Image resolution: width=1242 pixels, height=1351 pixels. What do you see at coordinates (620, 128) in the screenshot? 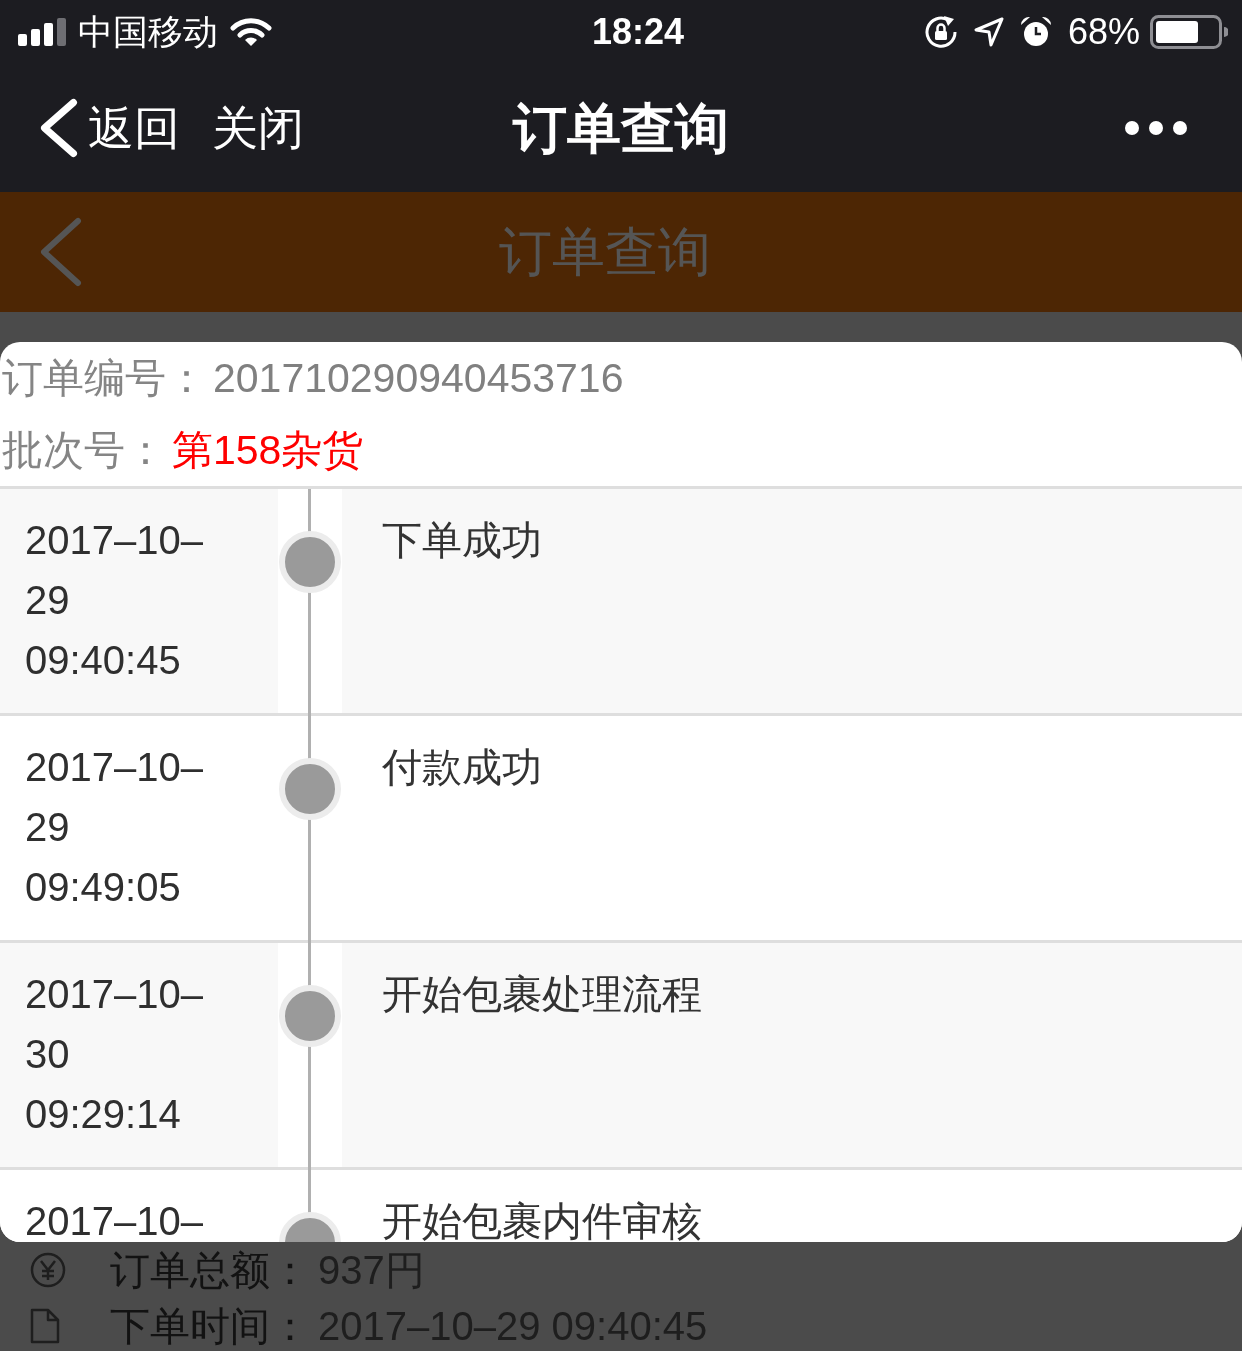
I see `page-title: 订单查询` at bounding box center [620, 128].